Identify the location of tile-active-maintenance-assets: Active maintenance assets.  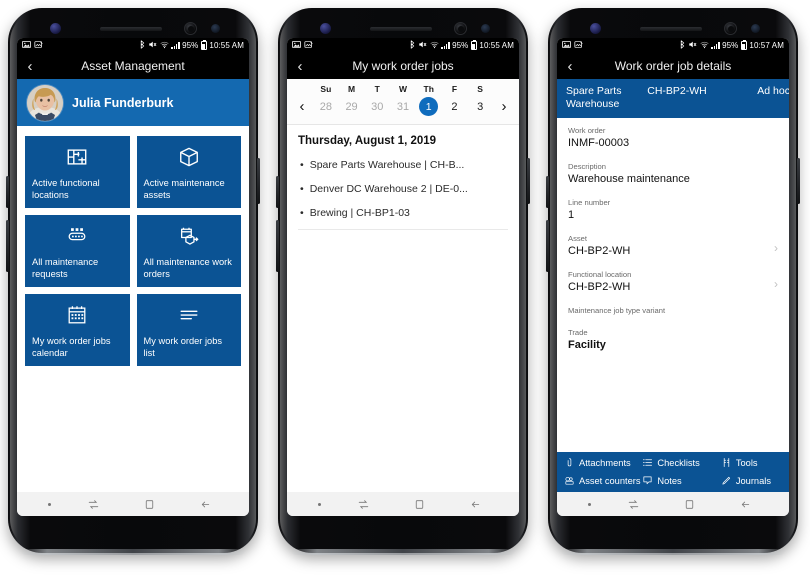
(188, 172).